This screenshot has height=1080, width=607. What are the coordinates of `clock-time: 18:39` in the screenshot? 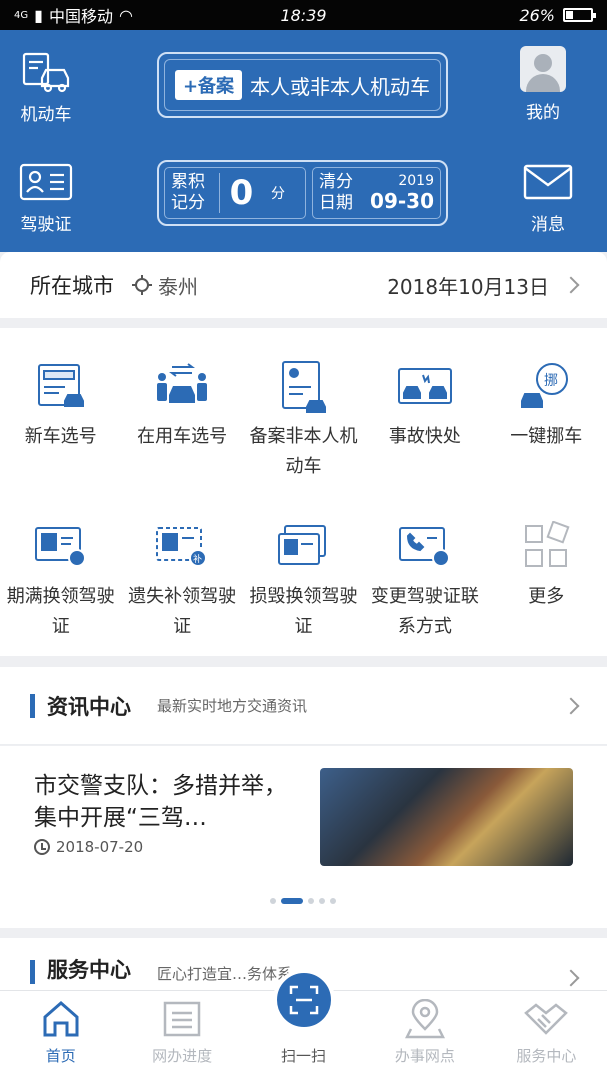 It's located at (303, 15).